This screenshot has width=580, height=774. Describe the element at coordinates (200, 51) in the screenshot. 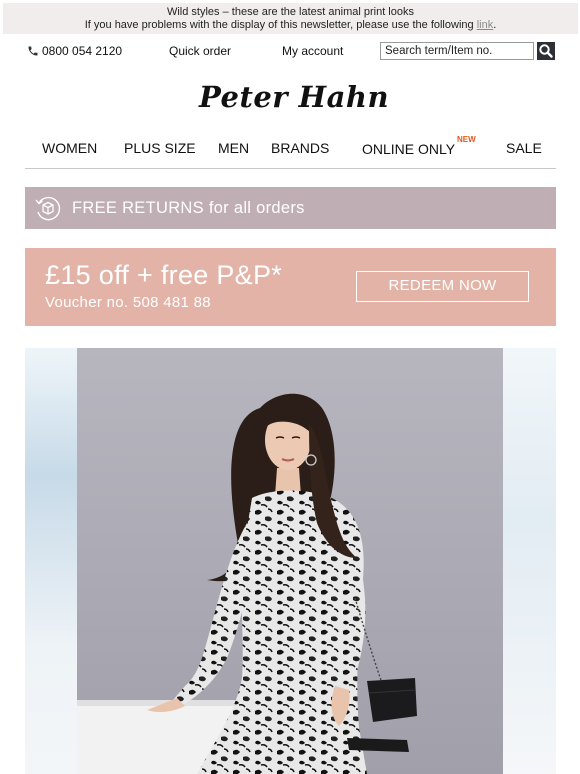

I see `quick-order-link: Quick order` at that location.